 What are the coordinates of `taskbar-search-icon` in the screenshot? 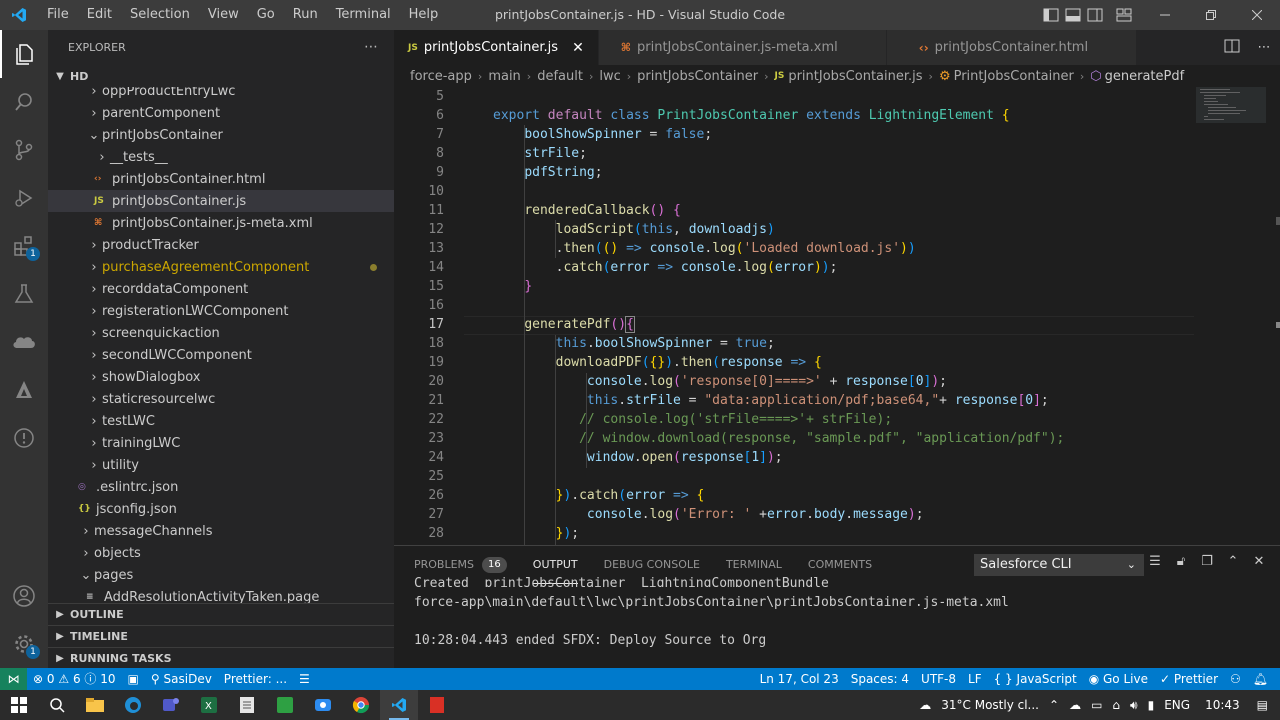 It's located at (57, 705).